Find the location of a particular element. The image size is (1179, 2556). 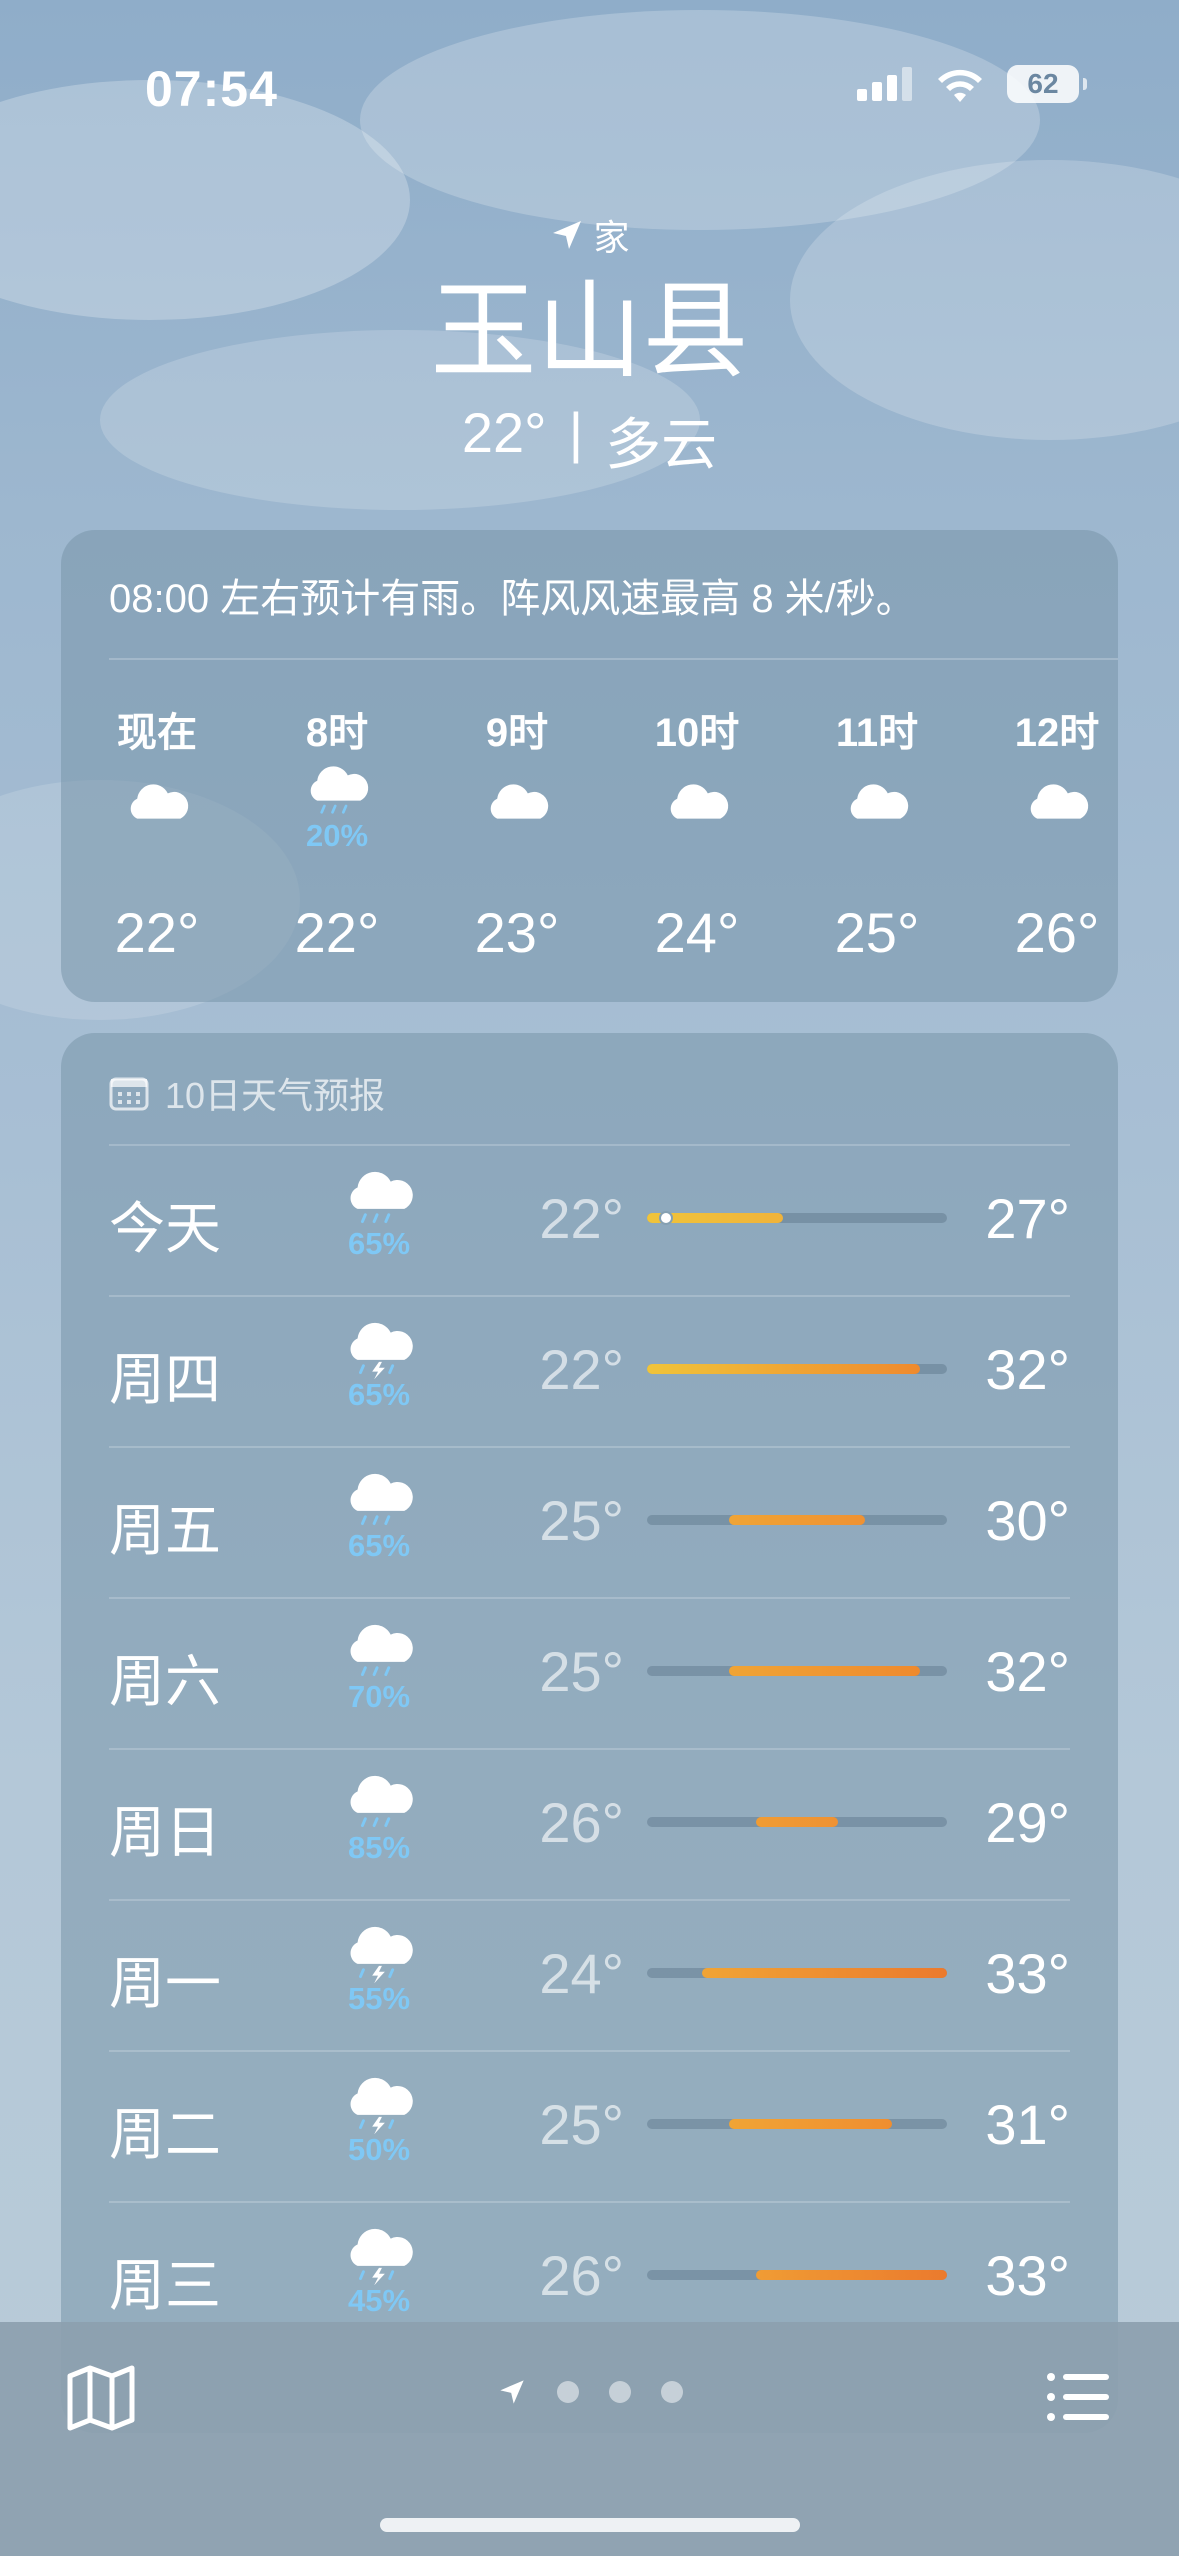

current-temp-dot is located at coordinates (666, 1218).